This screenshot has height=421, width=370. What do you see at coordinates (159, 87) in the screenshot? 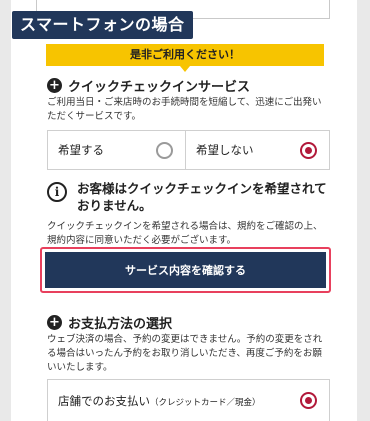
I see `quick-checkin-title: クイックチェックインサービス` at bounding box center [159, 87].